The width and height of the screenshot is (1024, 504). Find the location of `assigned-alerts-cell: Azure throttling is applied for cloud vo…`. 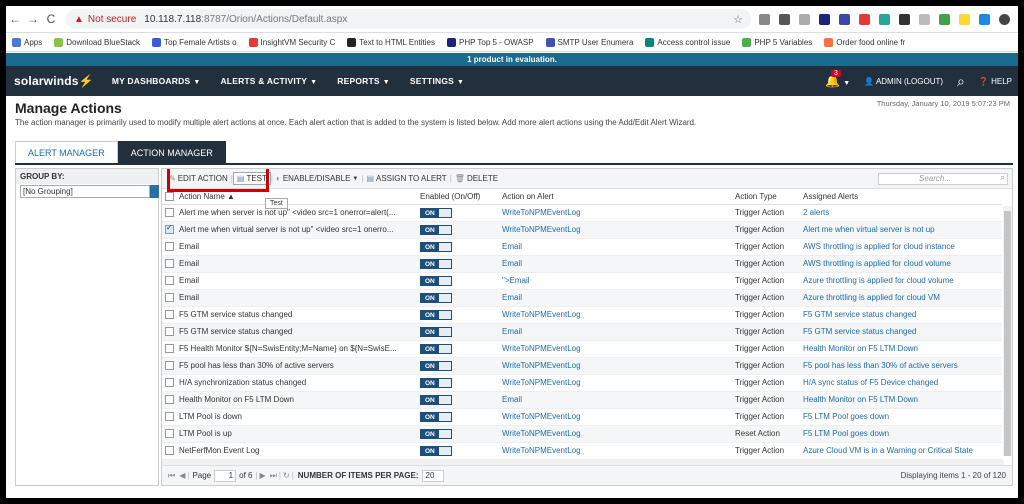

assigned-alerts-cell: Azure throttling is applied for cloud vo… is located at coordinates (901, 281).